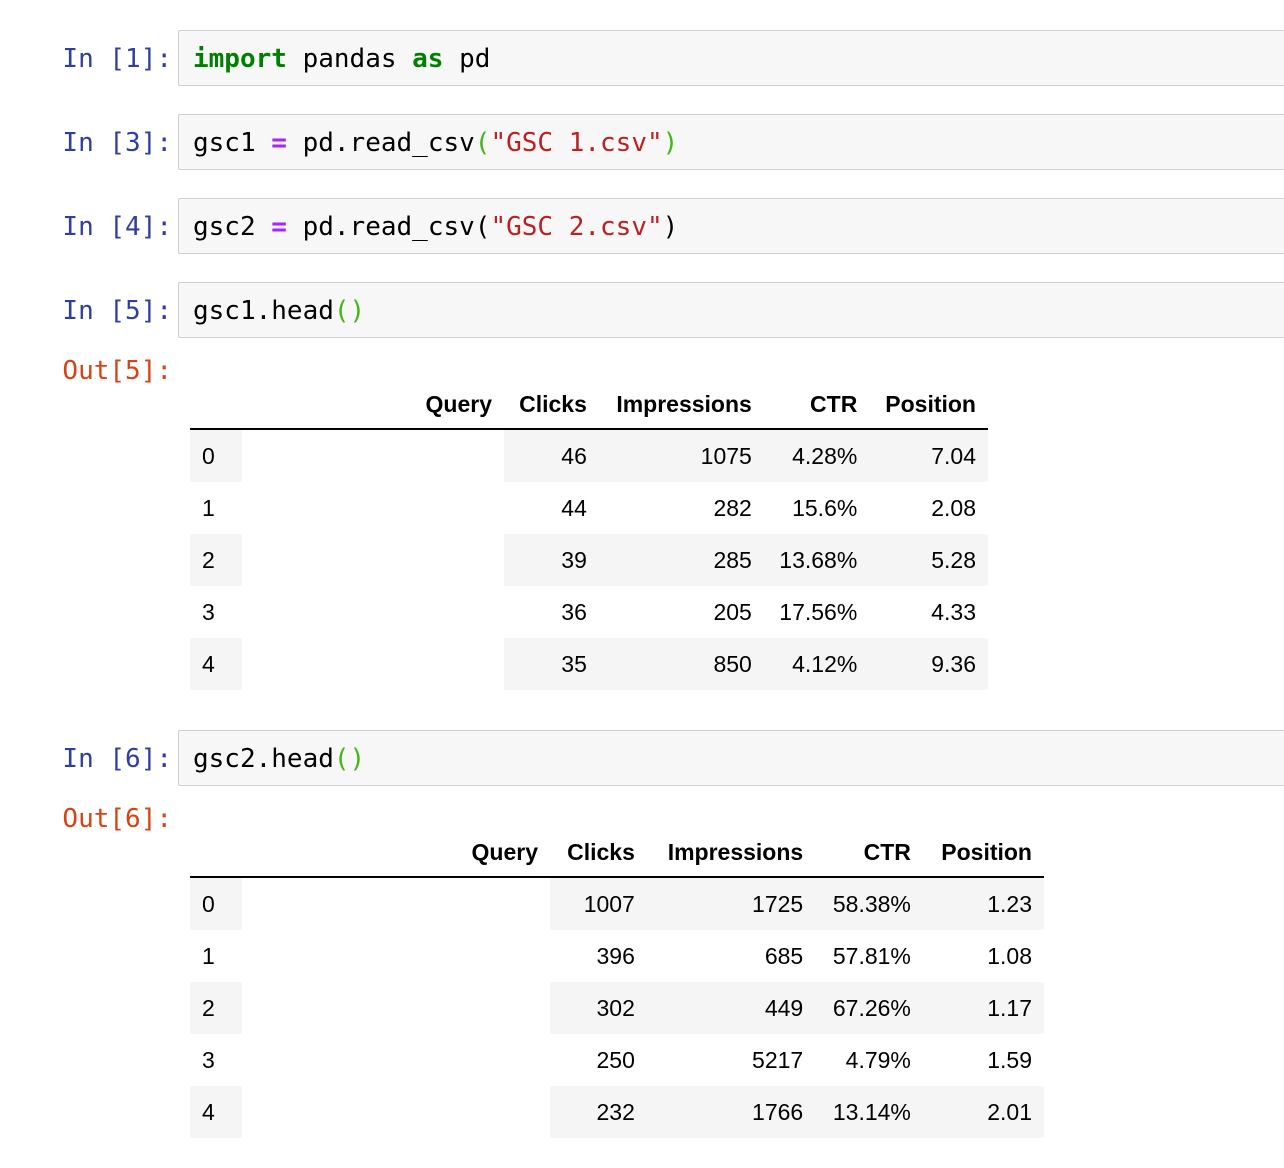 This screenshot has height=1168, width=1284. What do you see at coordinates (576, 227) in the screenshot?
I see `code-token: "GSC 2.csv"` at bounding box center [576, 227].